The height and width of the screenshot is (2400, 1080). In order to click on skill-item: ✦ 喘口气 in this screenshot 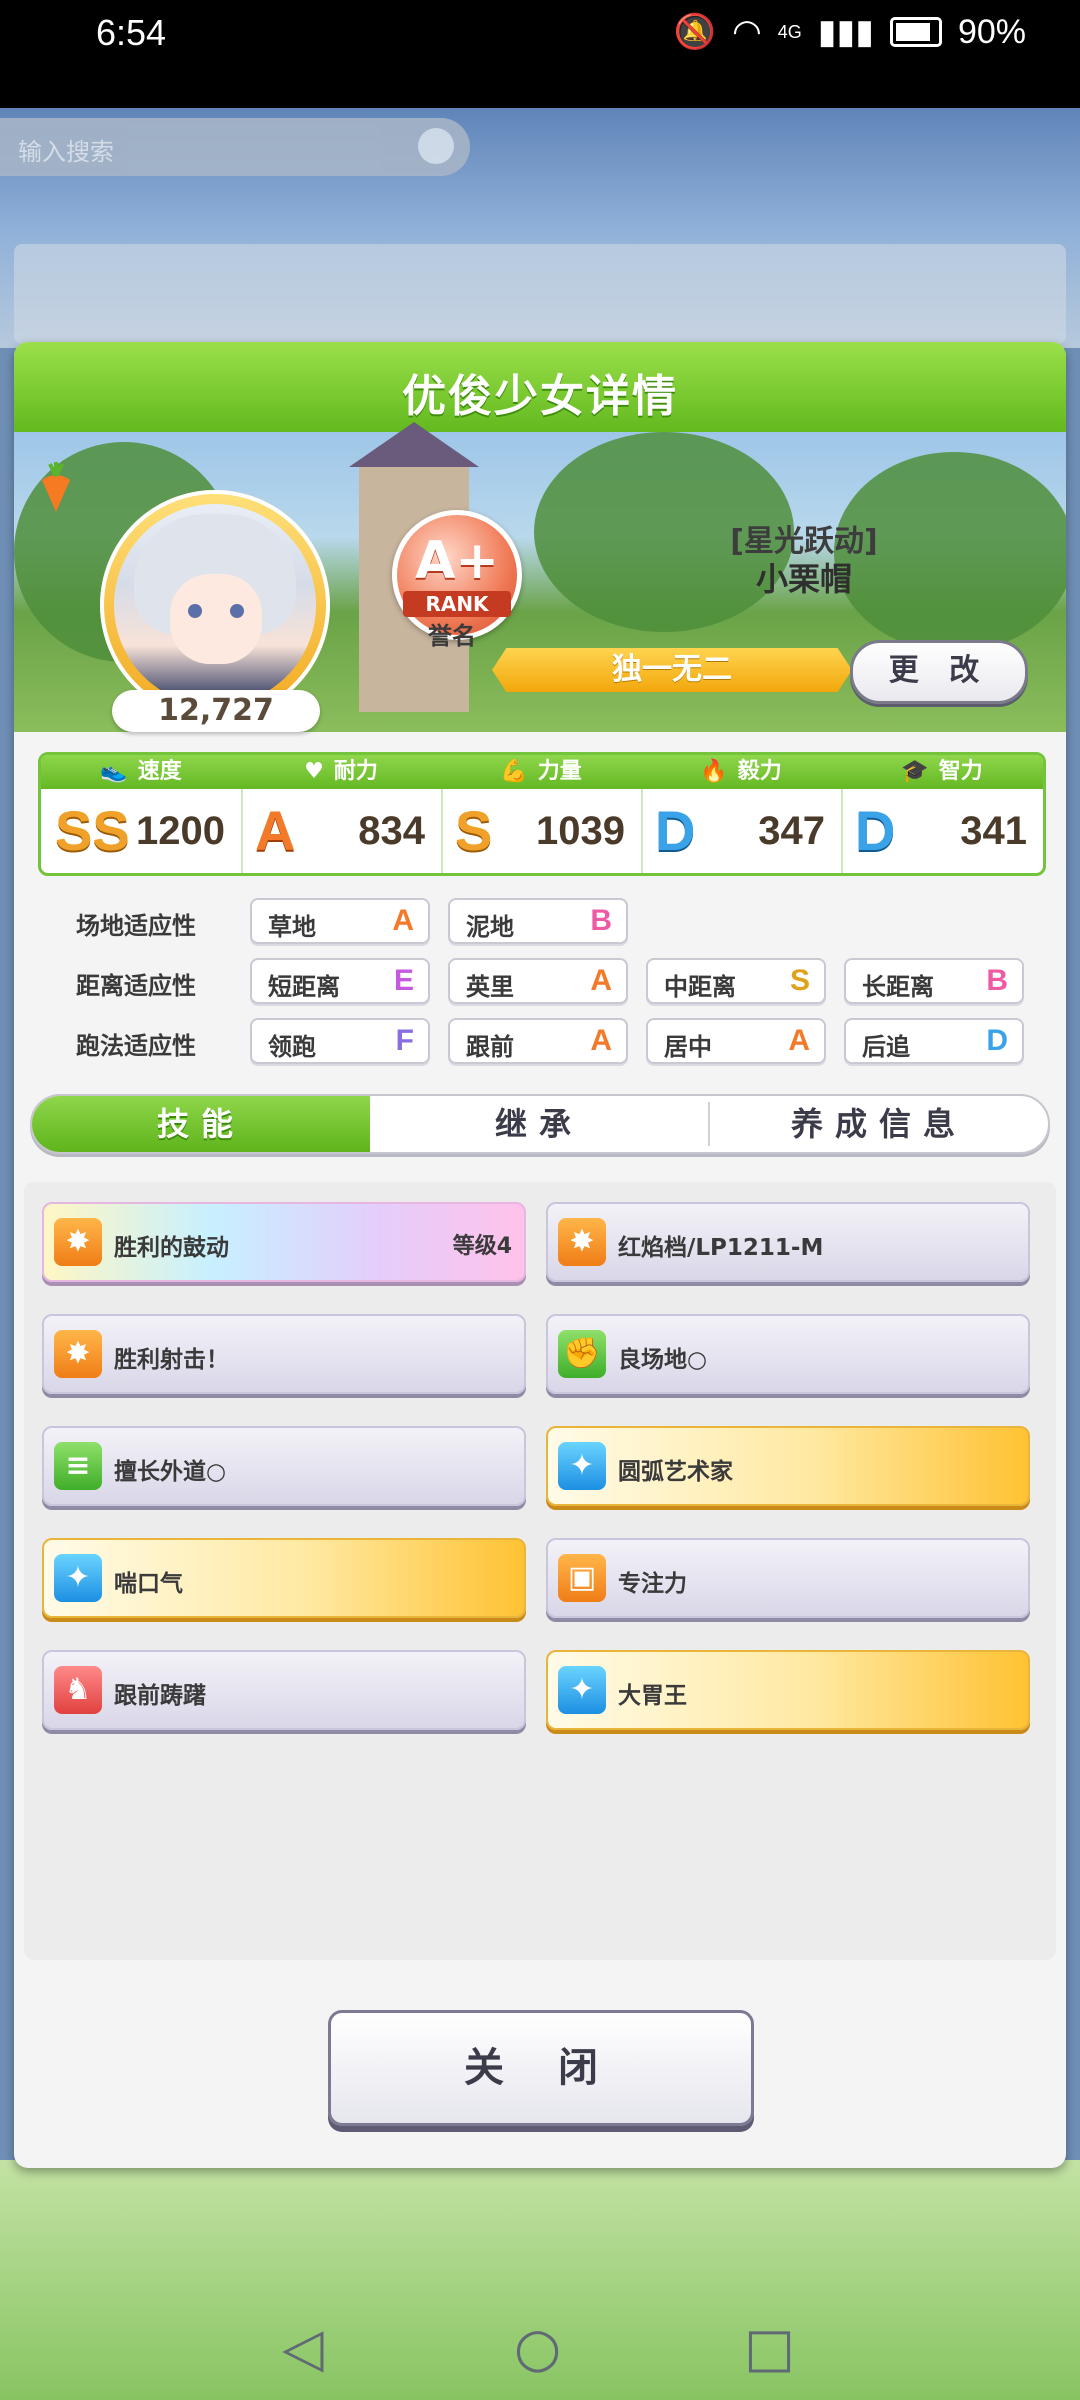, I will do `click(284, 1578)`.